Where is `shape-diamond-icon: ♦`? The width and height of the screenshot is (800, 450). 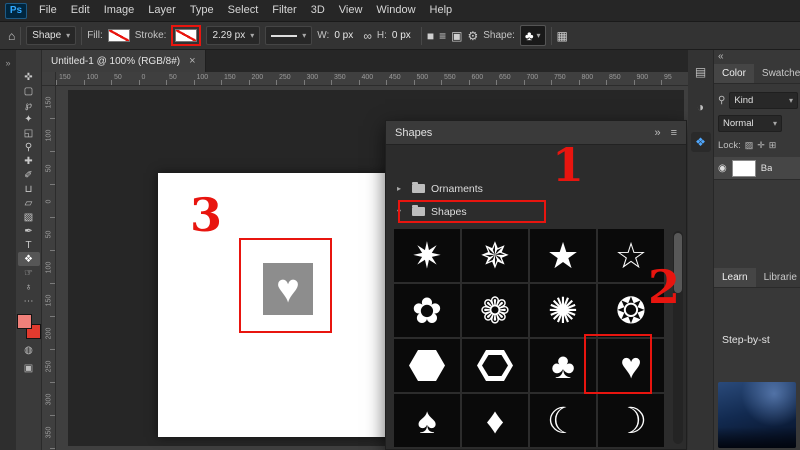 shape-diamond-icon: ♦ is located at coordinates (495, 420).